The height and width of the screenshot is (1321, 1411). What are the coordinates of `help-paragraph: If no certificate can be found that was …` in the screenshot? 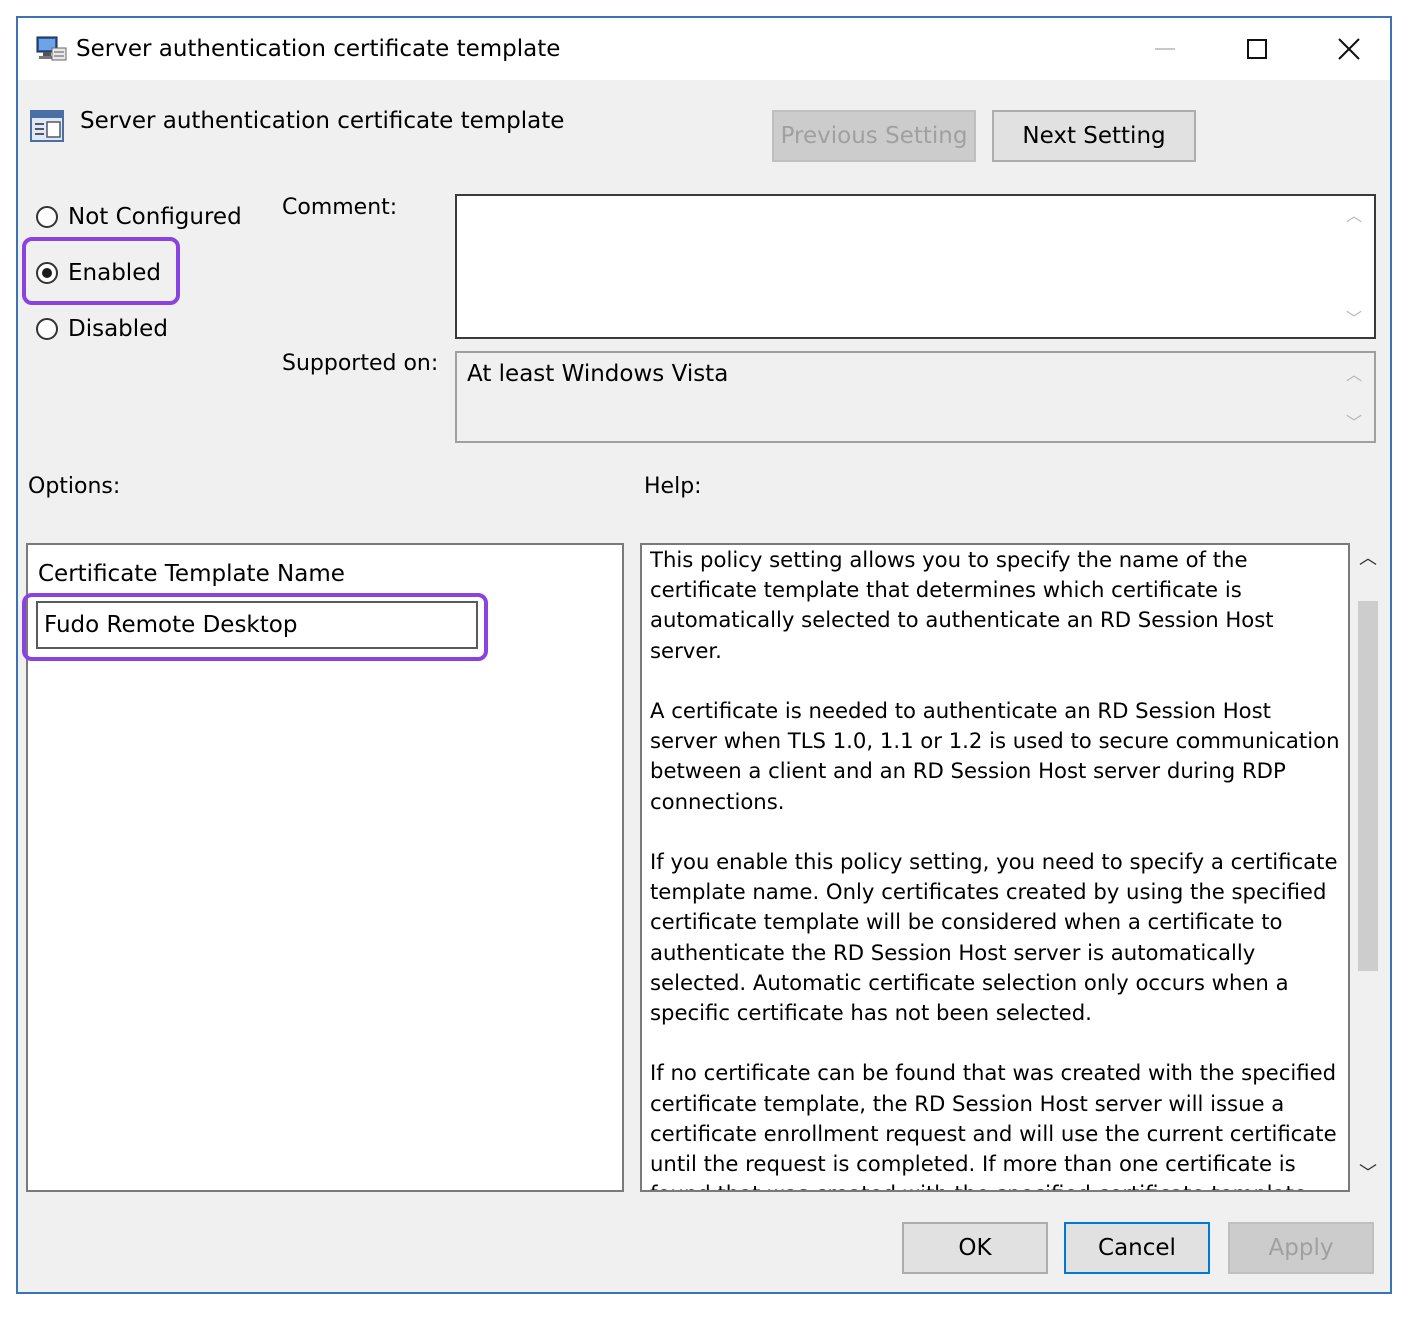 It's located at (993, 1125).